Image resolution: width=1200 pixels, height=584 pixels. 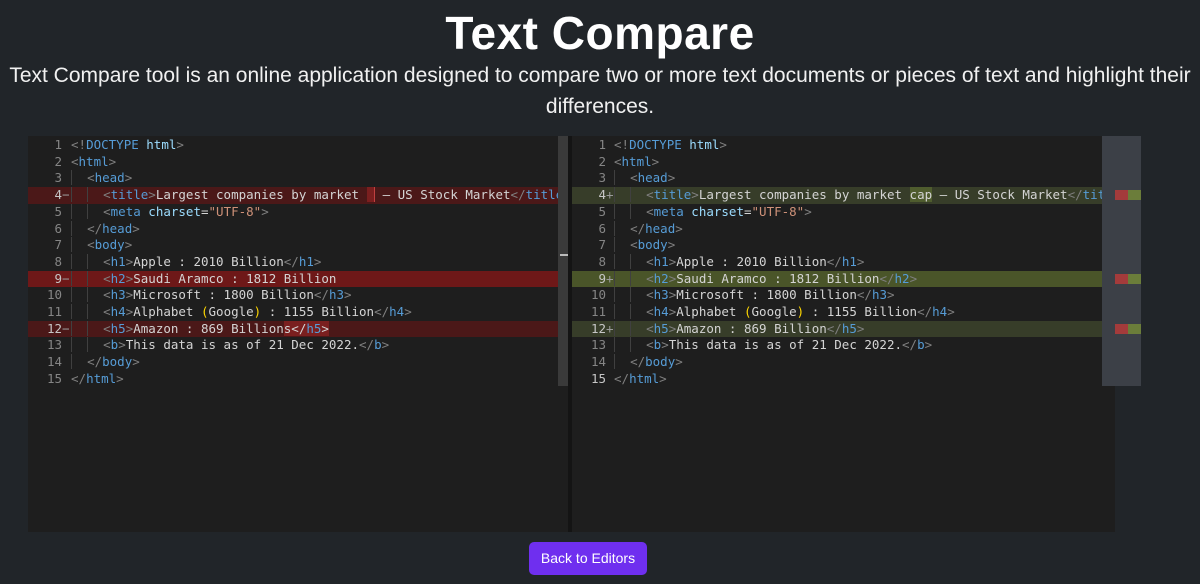 I want to click on line-number: 5, so click(x=602, y=211).